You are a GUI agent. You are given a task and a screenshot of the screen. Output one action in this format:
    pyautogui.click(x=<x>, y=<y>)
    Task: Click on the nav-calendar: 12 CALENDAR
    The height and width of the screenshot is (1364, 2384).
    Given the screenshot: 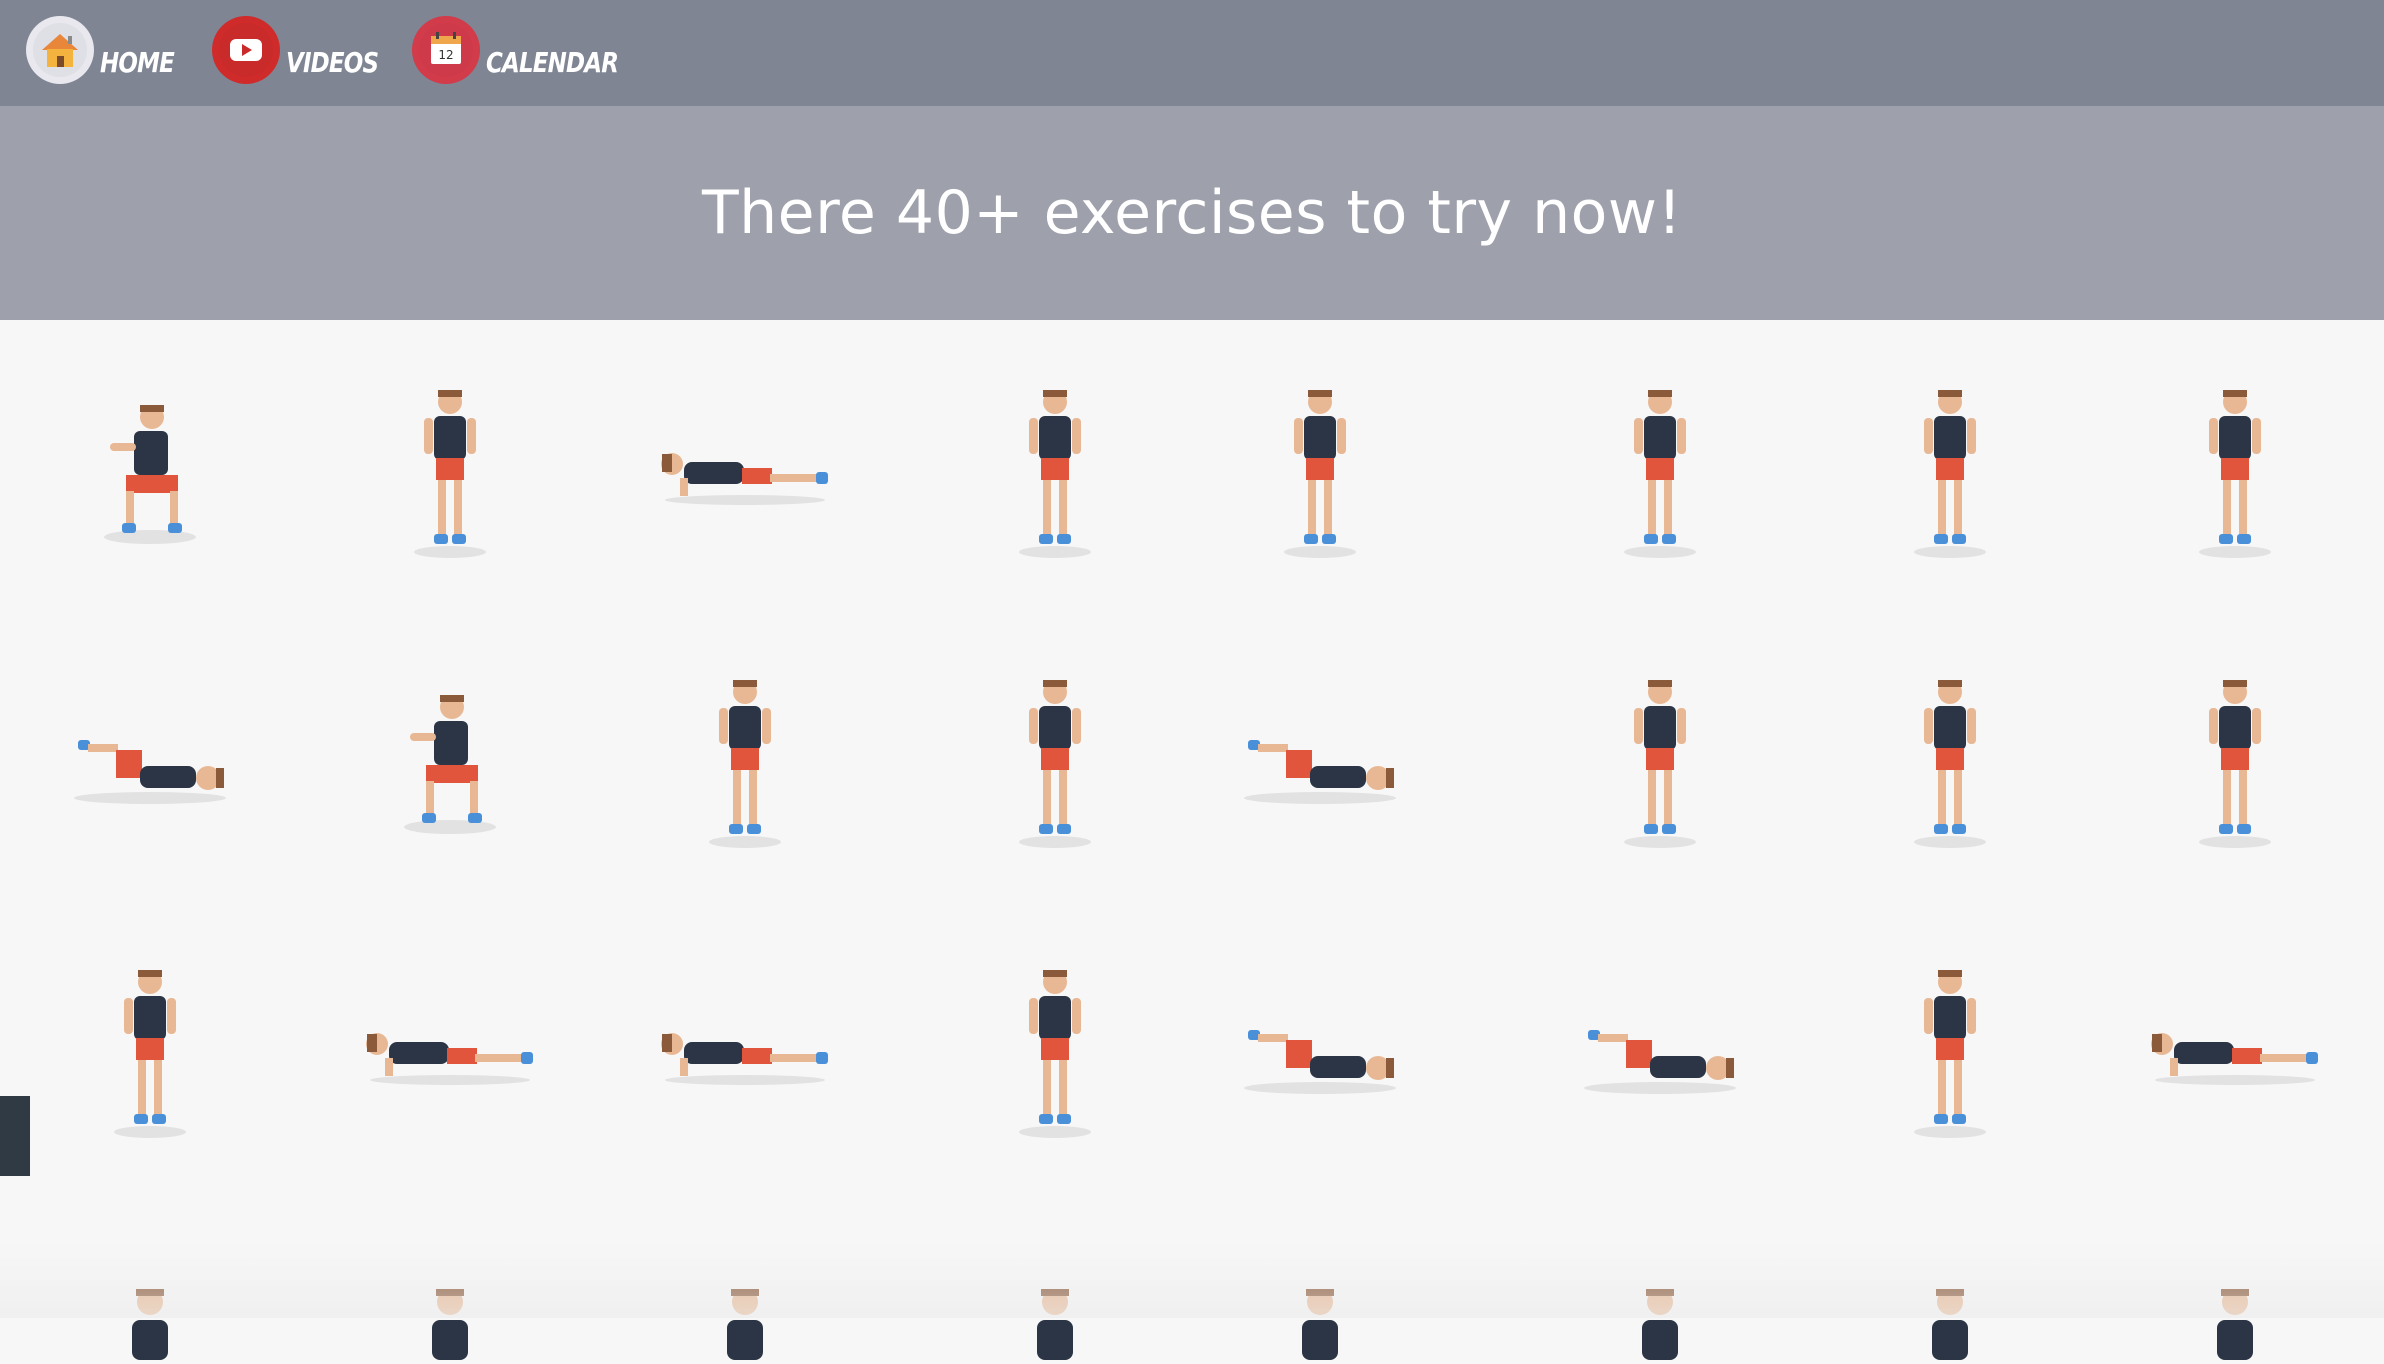 What is the action you would take?
    pyautogui.click(x=529, y=50)
    